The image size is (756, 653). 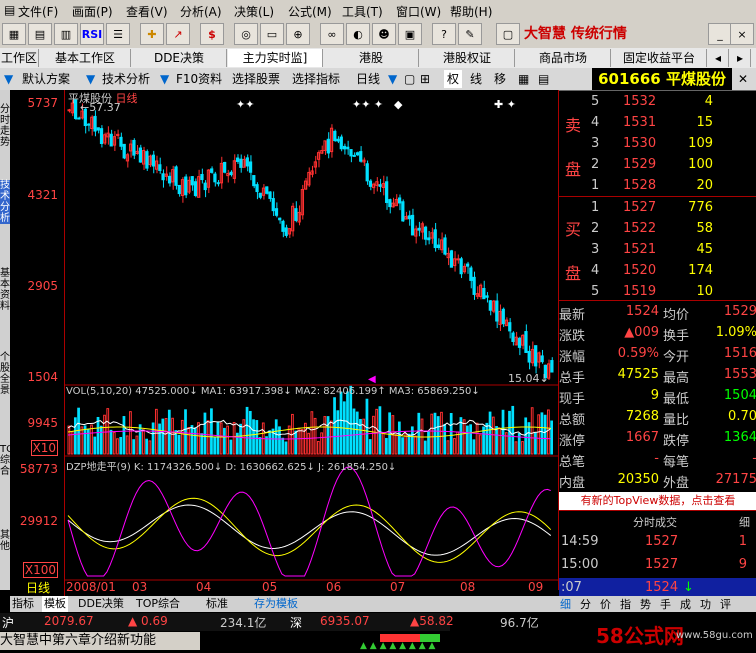 What do you see at coordinates (743, 79) in the screenshot?
I see `close-icon: ✕` at bounding box center [743, 79].